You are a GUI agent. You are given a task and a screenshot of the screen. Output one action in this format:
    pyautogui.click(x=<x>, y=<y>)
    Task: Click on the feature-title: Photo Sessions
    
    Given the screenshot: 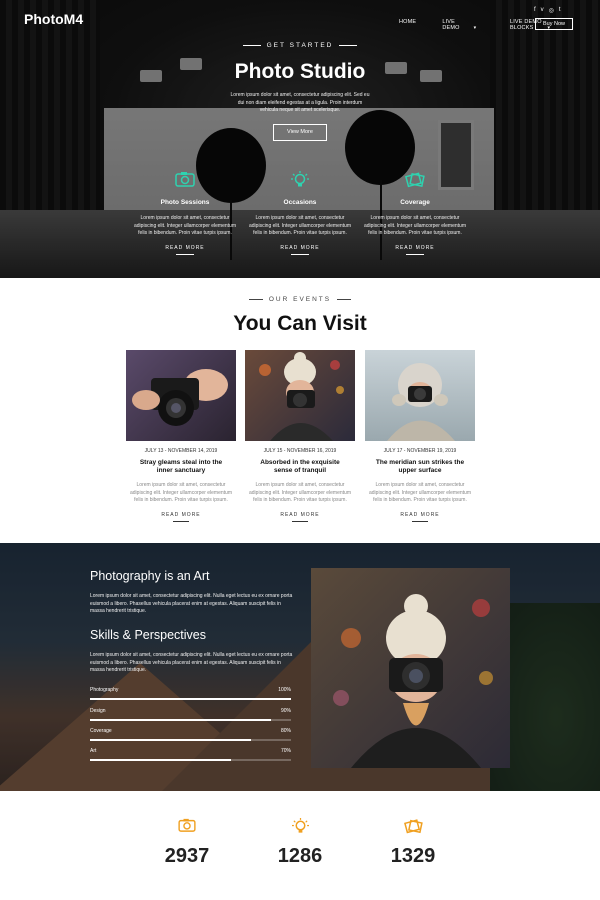 What is the action you would take?
    pyautogui.click(x=185, y=202)
    